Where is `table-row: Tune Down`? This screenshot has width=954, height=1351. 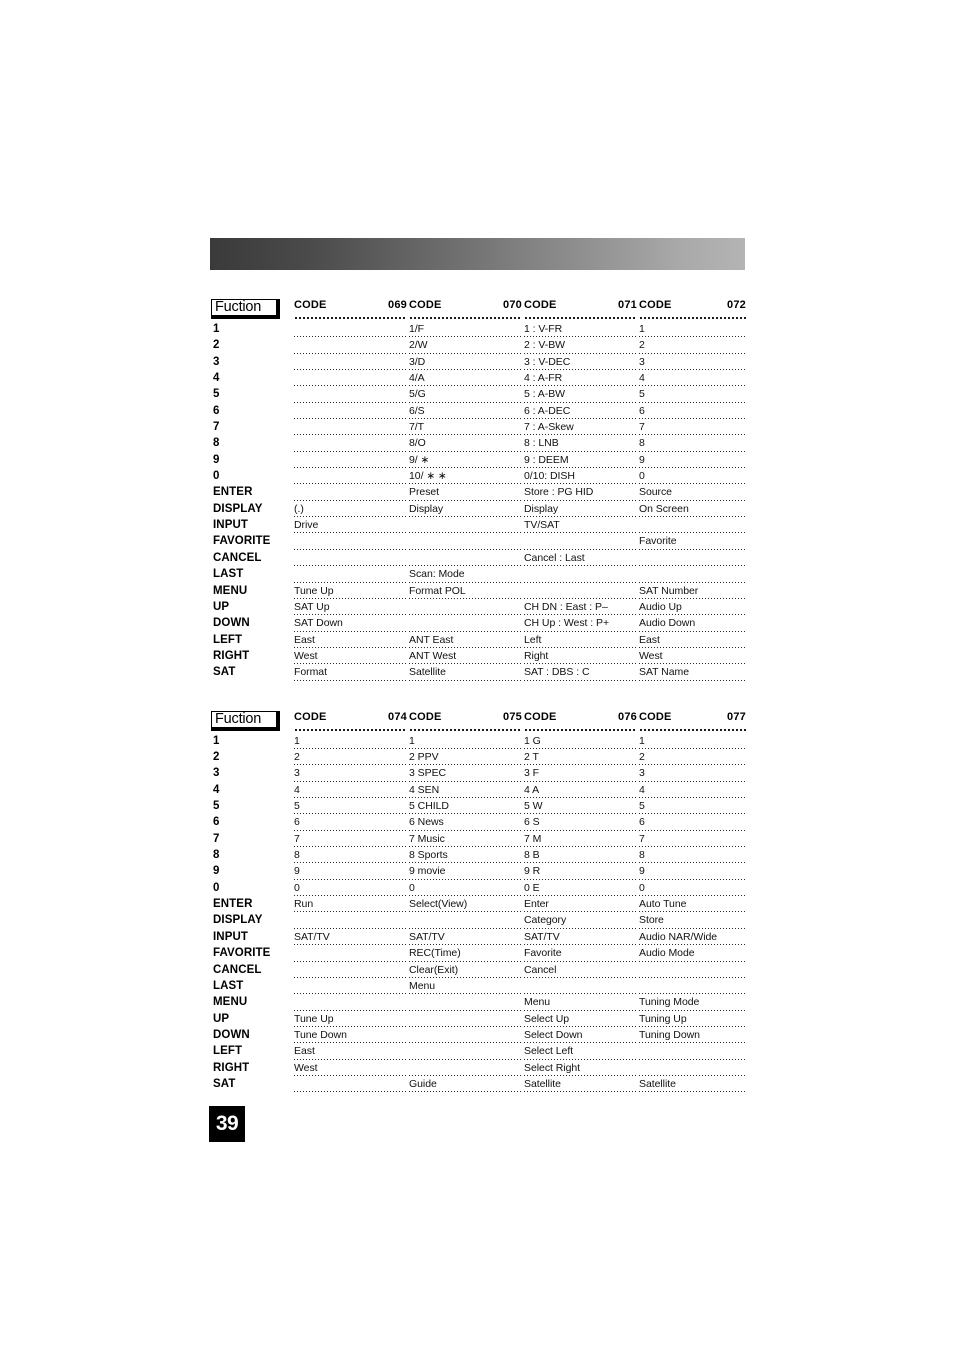 table-row: Tune Down is located at coordinates (350, 1037).